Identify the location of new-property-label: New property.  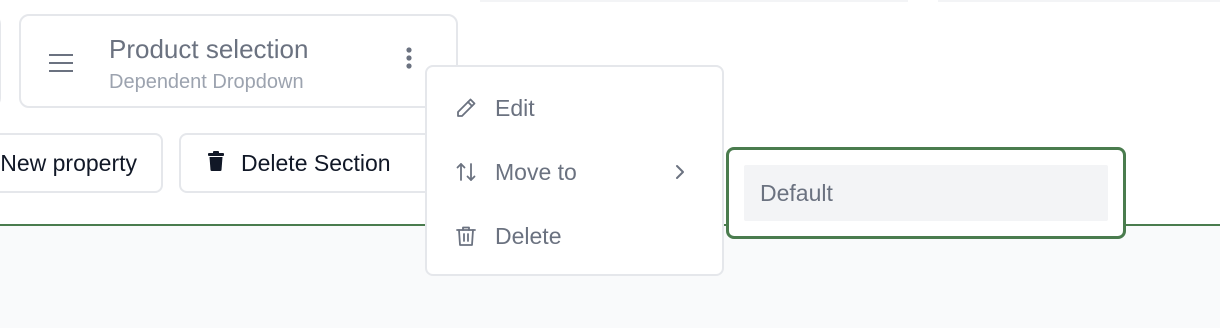
(68, 162).